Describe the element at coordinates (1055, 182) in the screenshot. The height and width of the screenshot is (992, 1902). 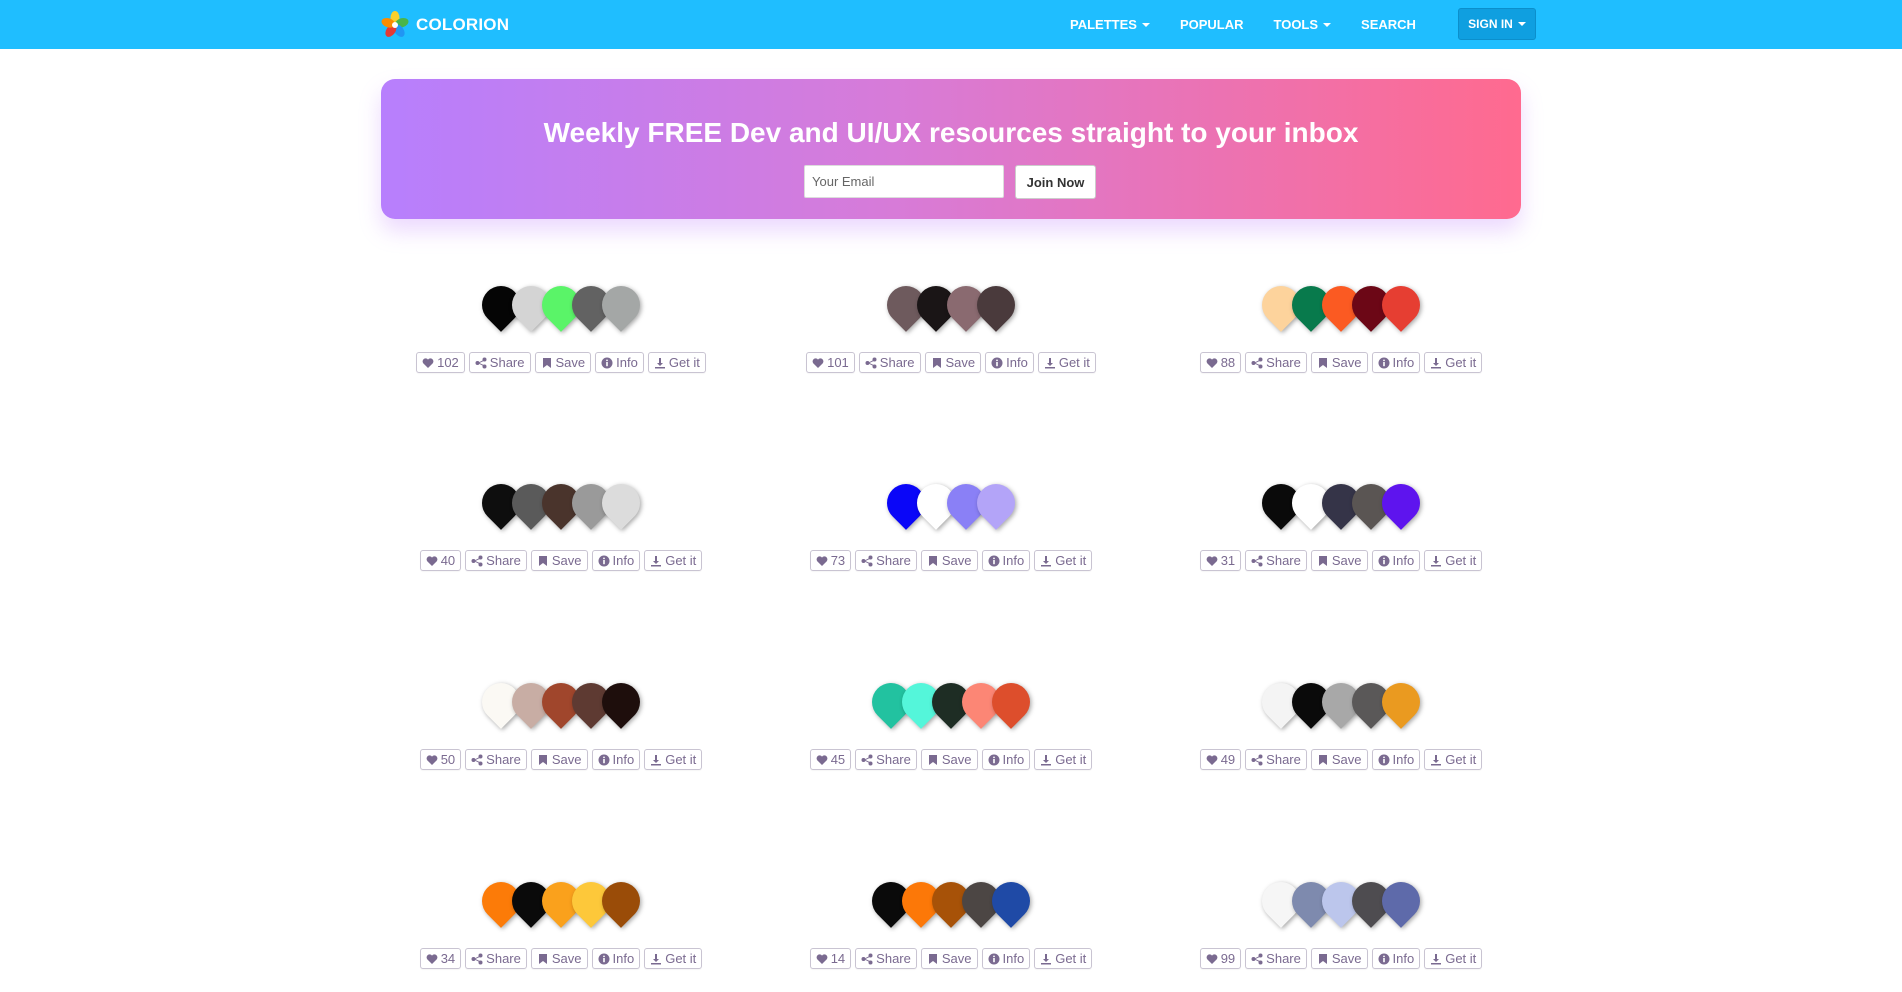
I see `join-now-button: Join Now` at that location.